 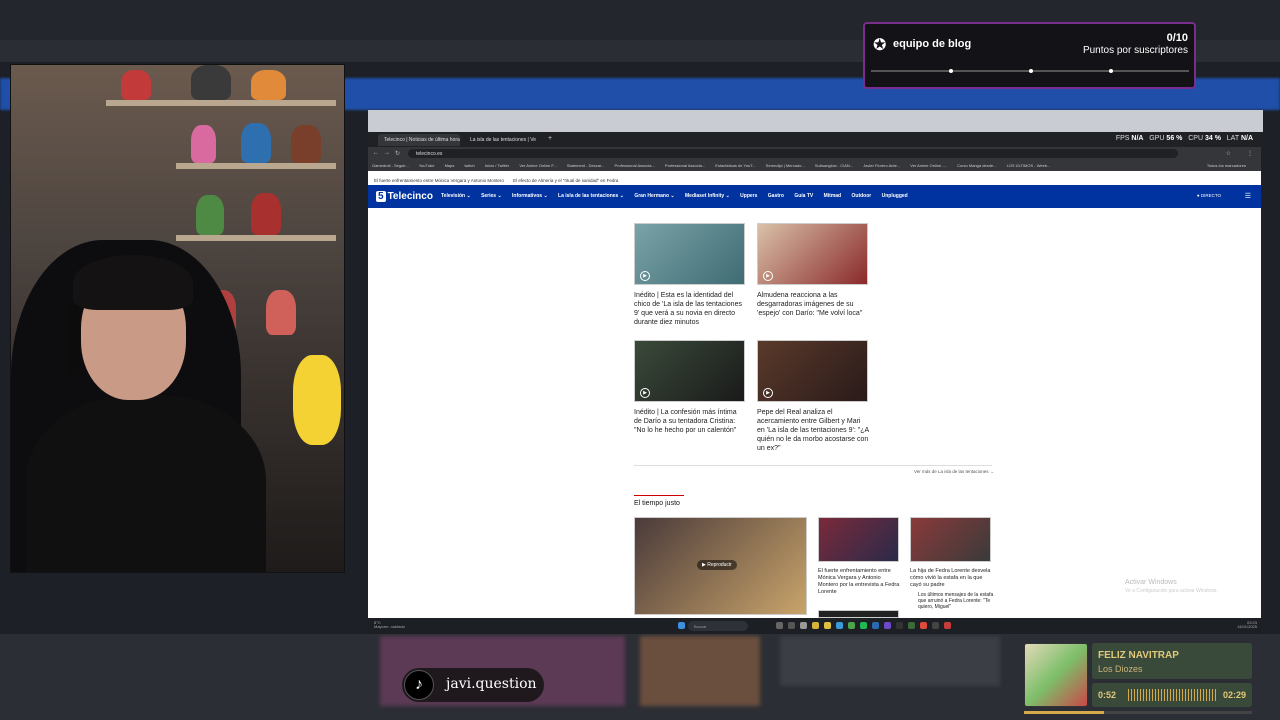 What do you see at coordinates (1107, 695) in the screenshot?
I see `elapsed-time: 0:52` at bounding box center [1107, 695].